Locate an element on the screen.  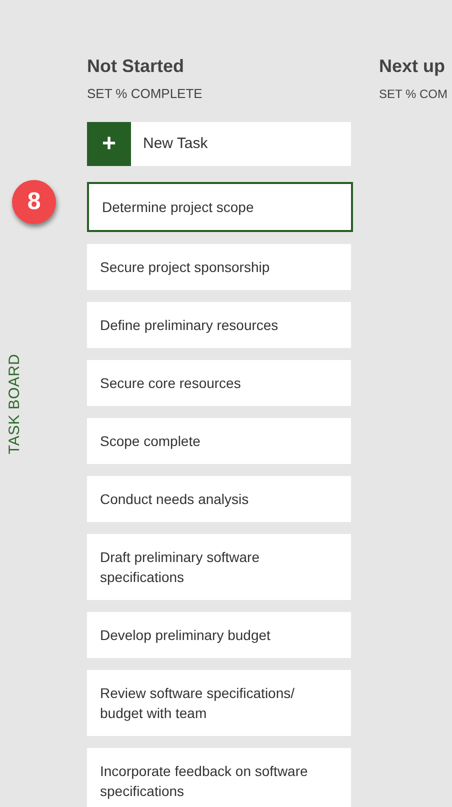
task-card: Secure project sponsorship is located at coordinates (219, 267).